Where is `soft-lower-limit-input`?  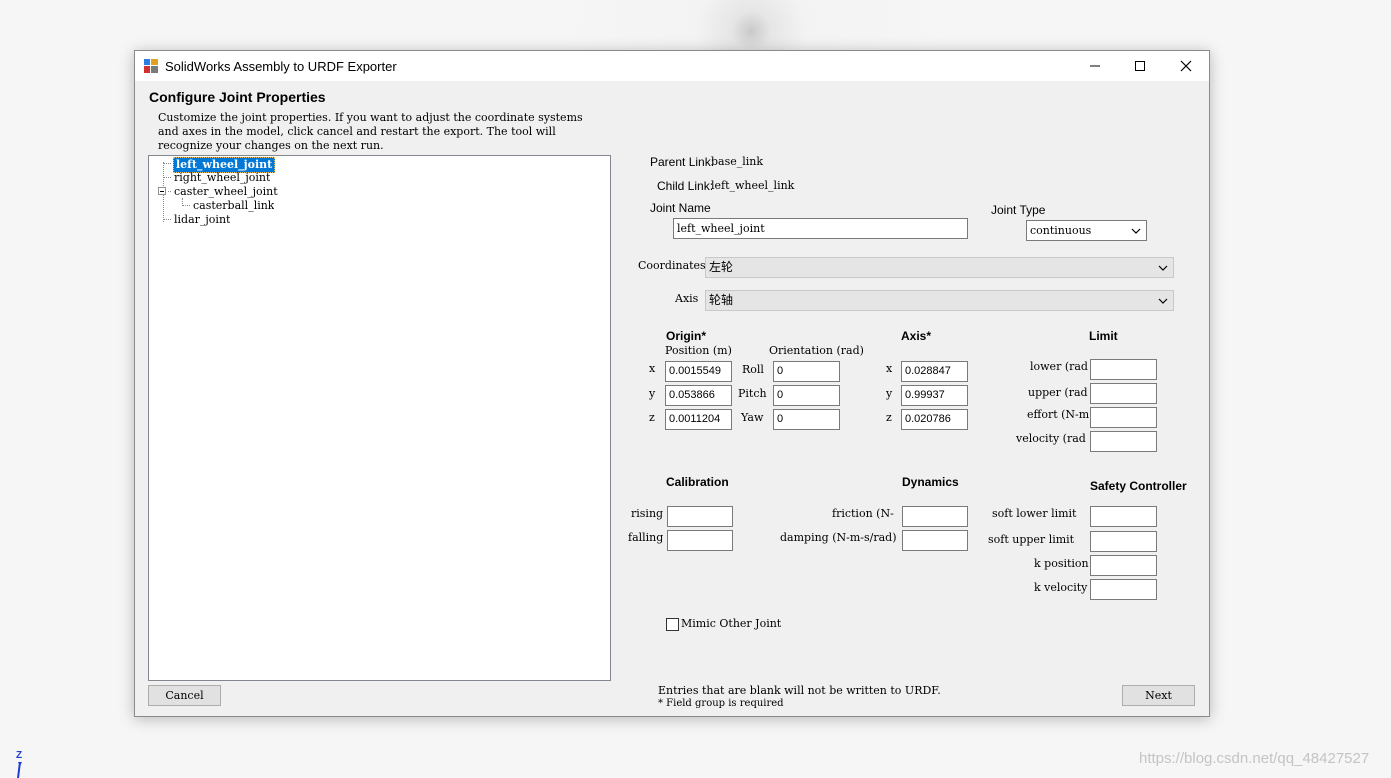
soft-lower-limit-input is located at coordinates (1123, 516).